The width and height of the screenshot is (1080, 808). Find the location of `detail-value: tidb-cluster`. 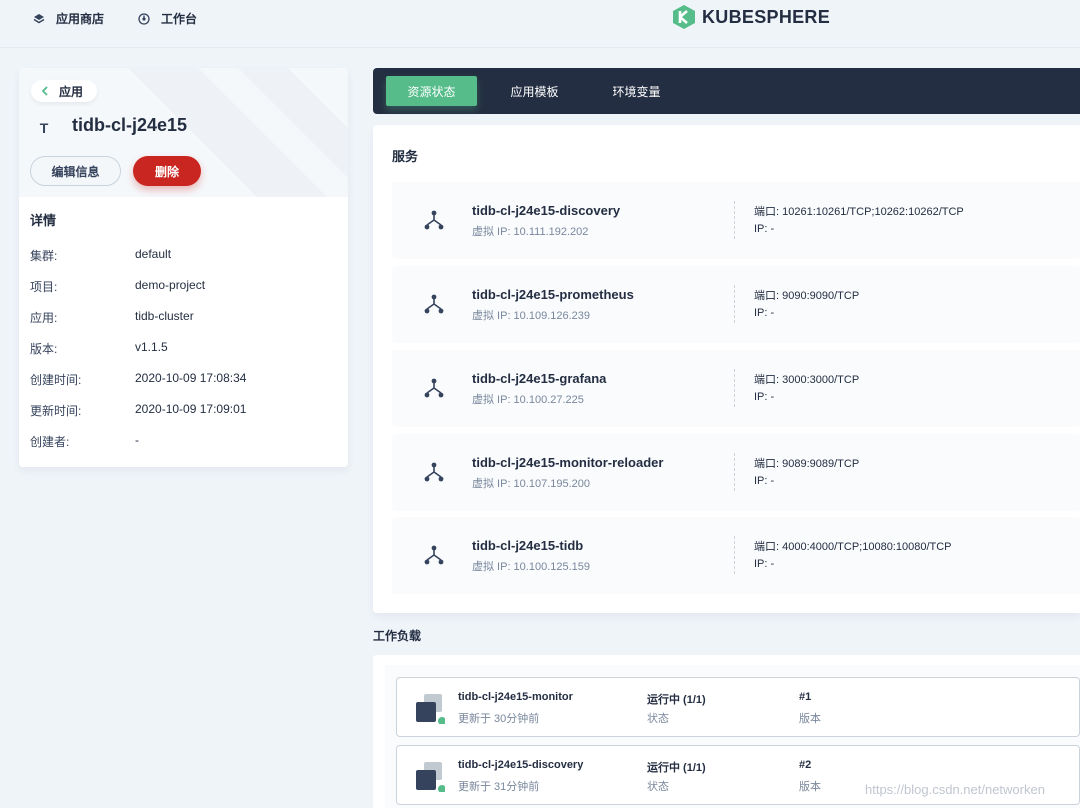

detail-value: tidb-cluster is located at coordinates (164, 316).